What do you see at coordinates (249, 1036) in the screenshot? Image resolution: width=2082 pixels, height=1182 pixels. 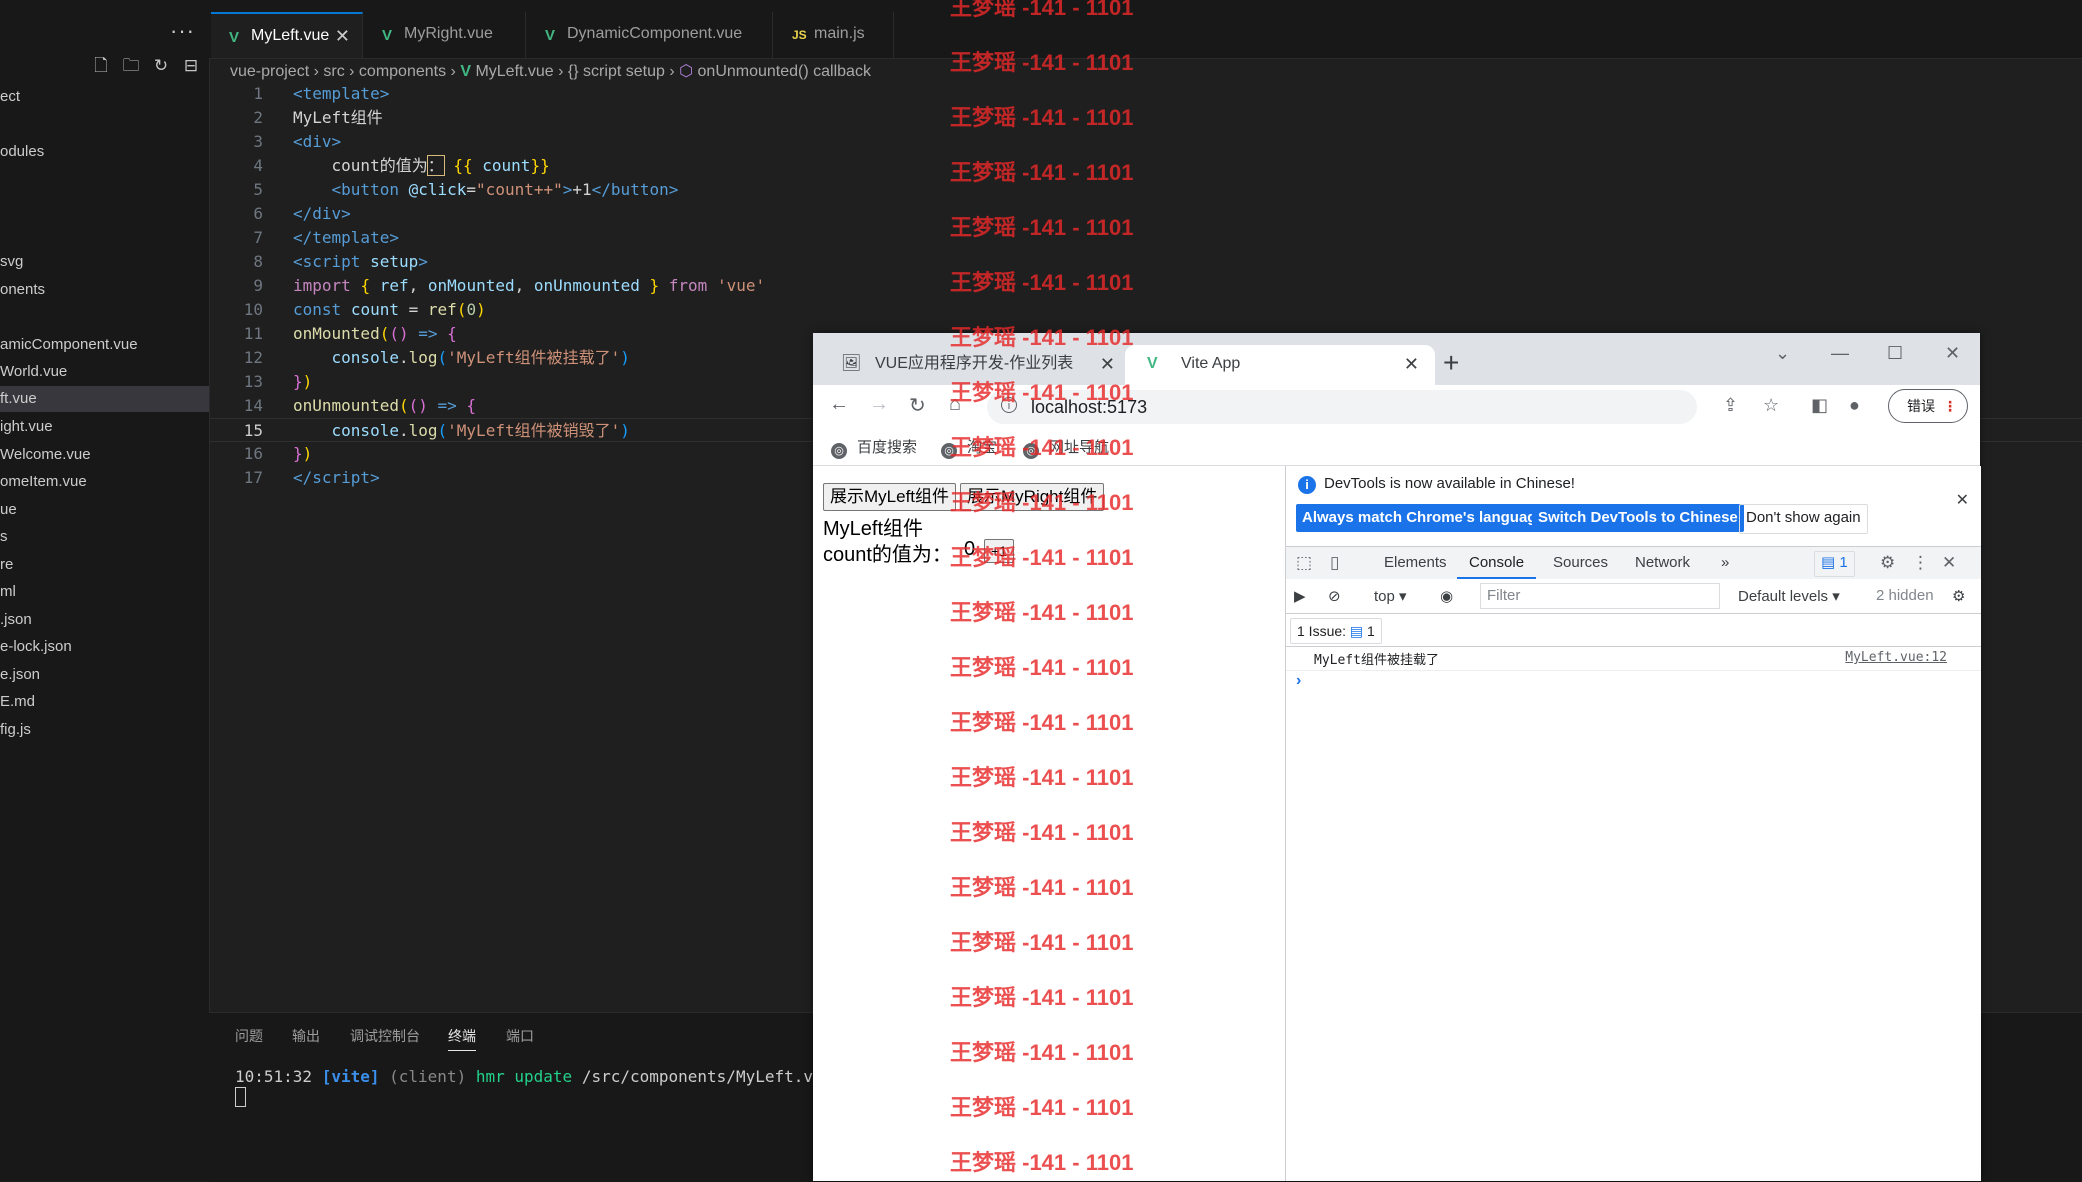 I see `panel-tab-problems: 问题` at bounding box center [249, 1036].